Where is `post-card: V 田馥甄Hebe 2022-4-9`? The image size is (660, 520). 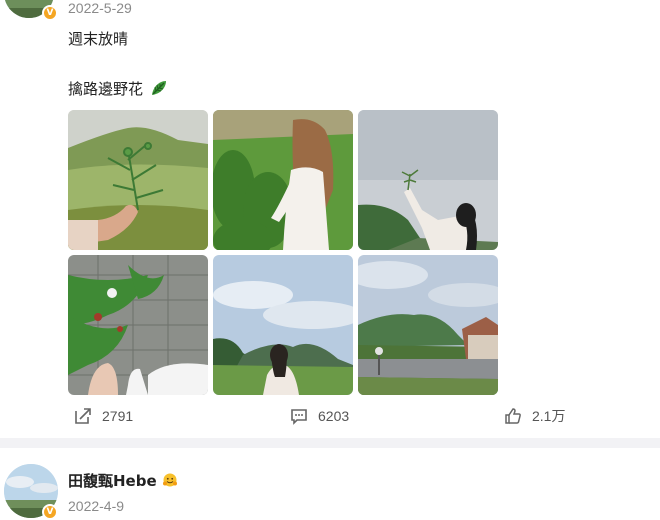 post-card: V 田馥甄Hebe 2022-4-9 is located at coordinates (330, 484).